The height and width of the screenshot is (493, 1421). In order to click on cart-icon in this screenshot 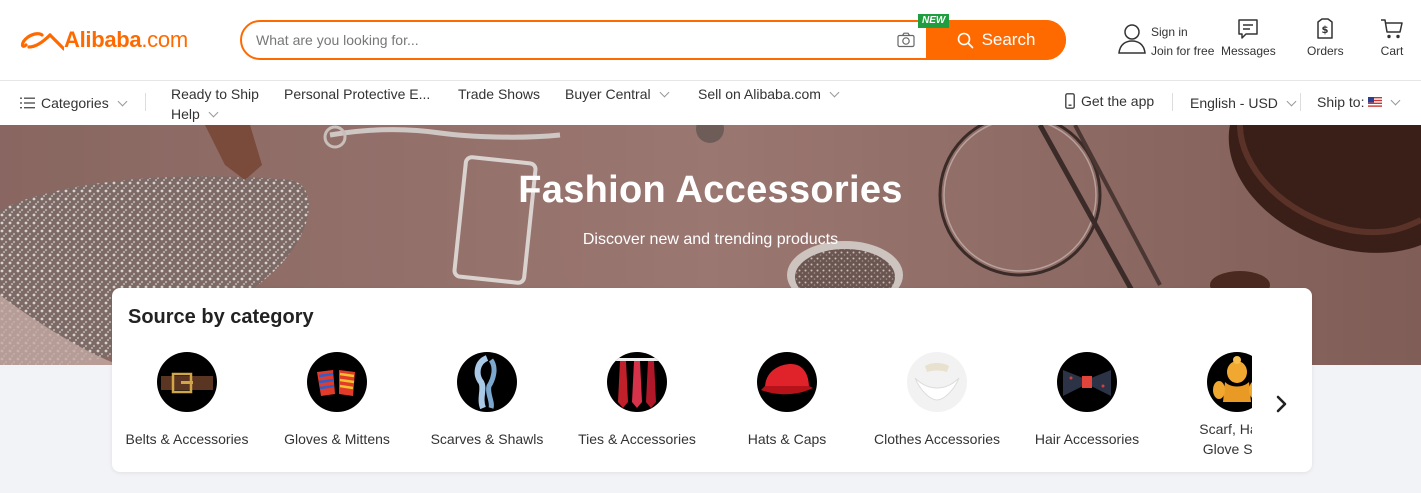, I will do `click(1392, 29)`.